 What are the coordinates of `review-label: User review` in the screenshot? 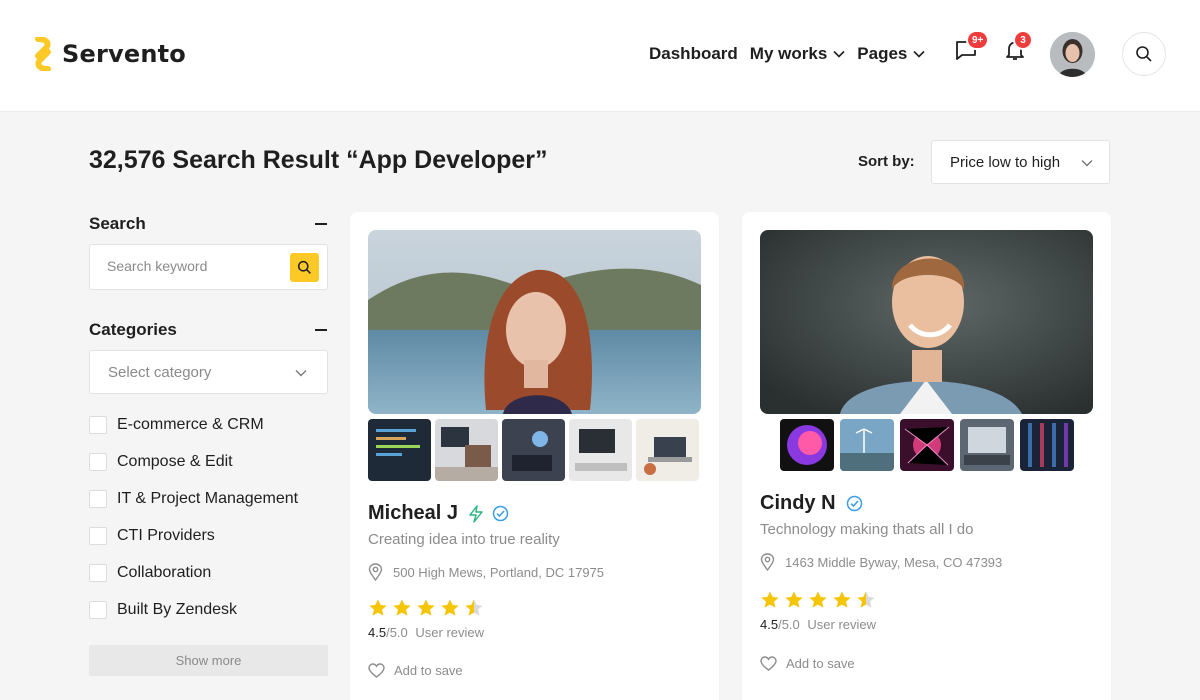 It's located at (450, 632).